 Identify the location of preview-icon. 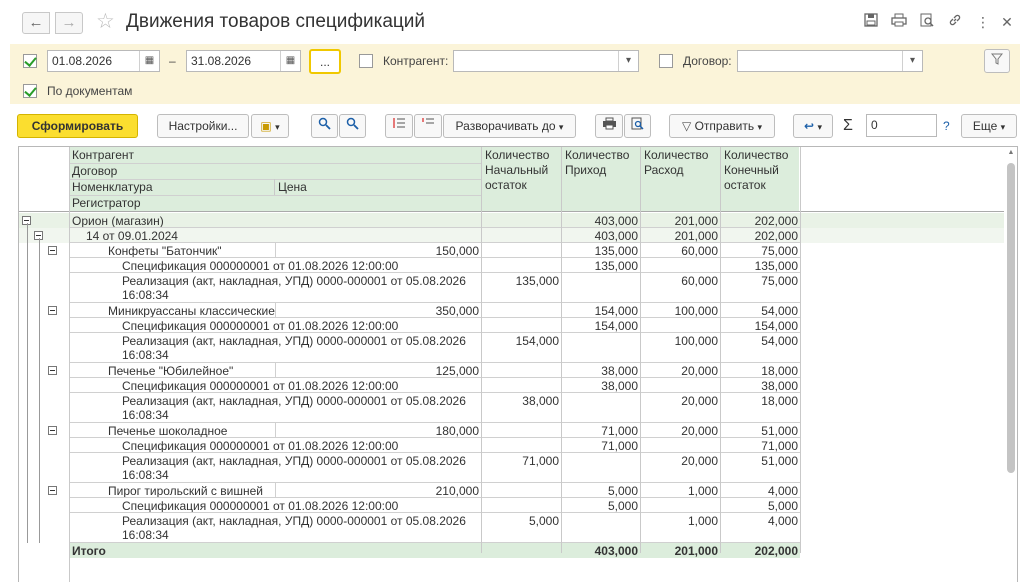
(927, 22).